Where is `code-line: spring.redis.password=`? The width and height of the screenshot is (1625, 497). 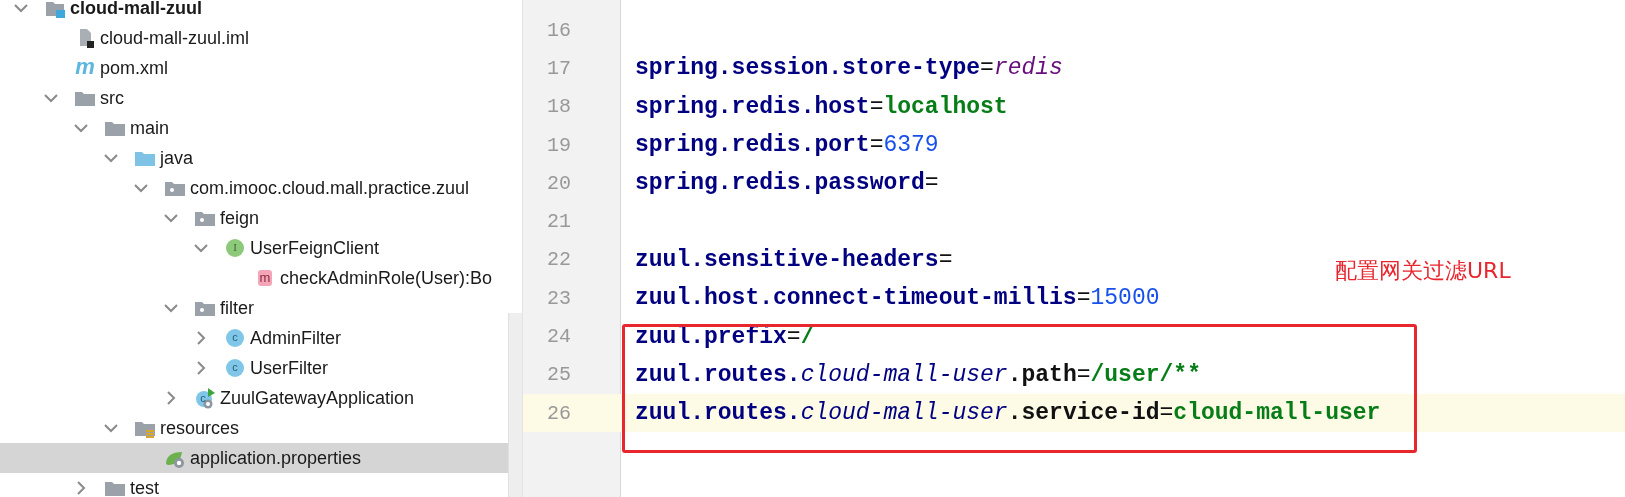 code-line: spring.redis.password= is located at coordinates (787, 183).